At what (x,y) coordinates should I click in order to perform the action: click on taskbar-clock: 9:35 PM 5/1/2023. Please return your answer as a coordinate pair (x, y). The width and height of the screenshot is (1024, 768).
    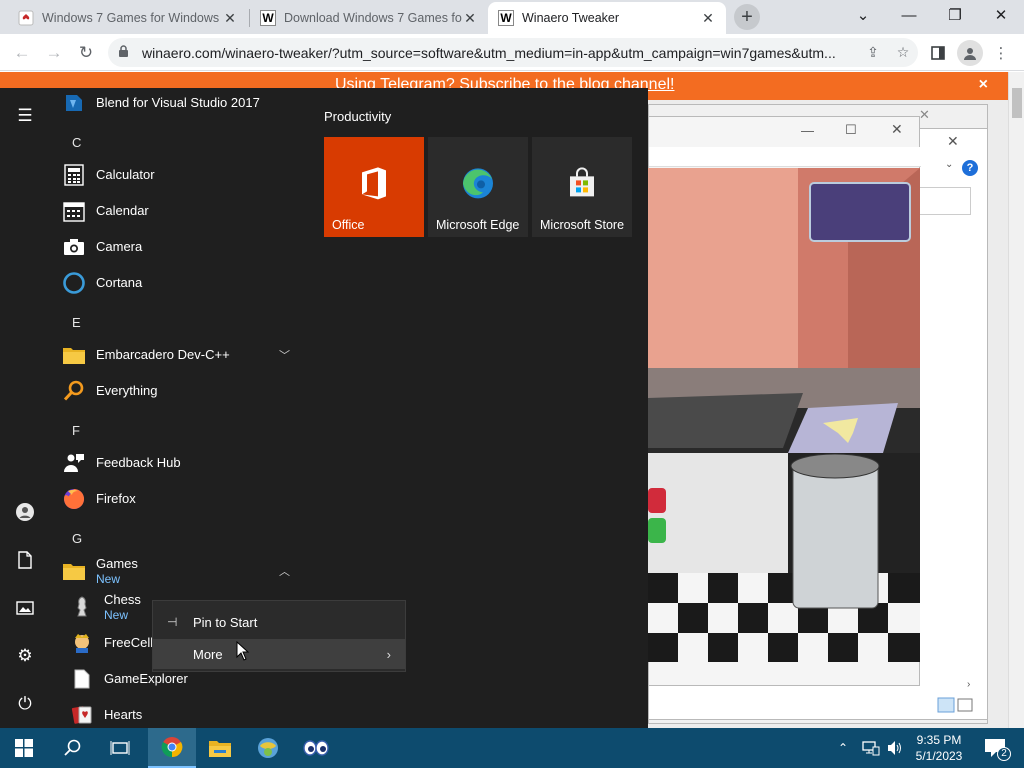
    Looking at the image, I should click on (939, 748).